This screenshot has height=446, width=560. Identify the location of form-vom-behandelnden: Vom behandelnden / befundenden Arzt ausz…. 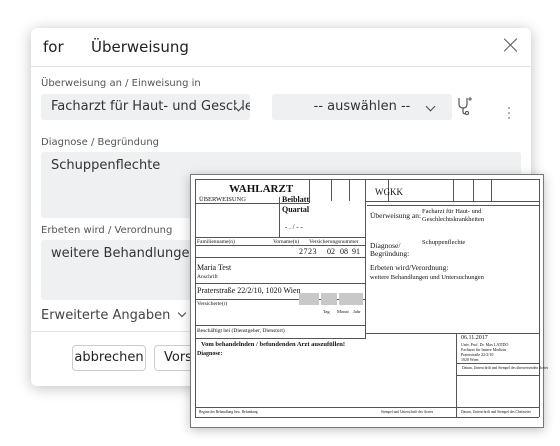
(273, 344).